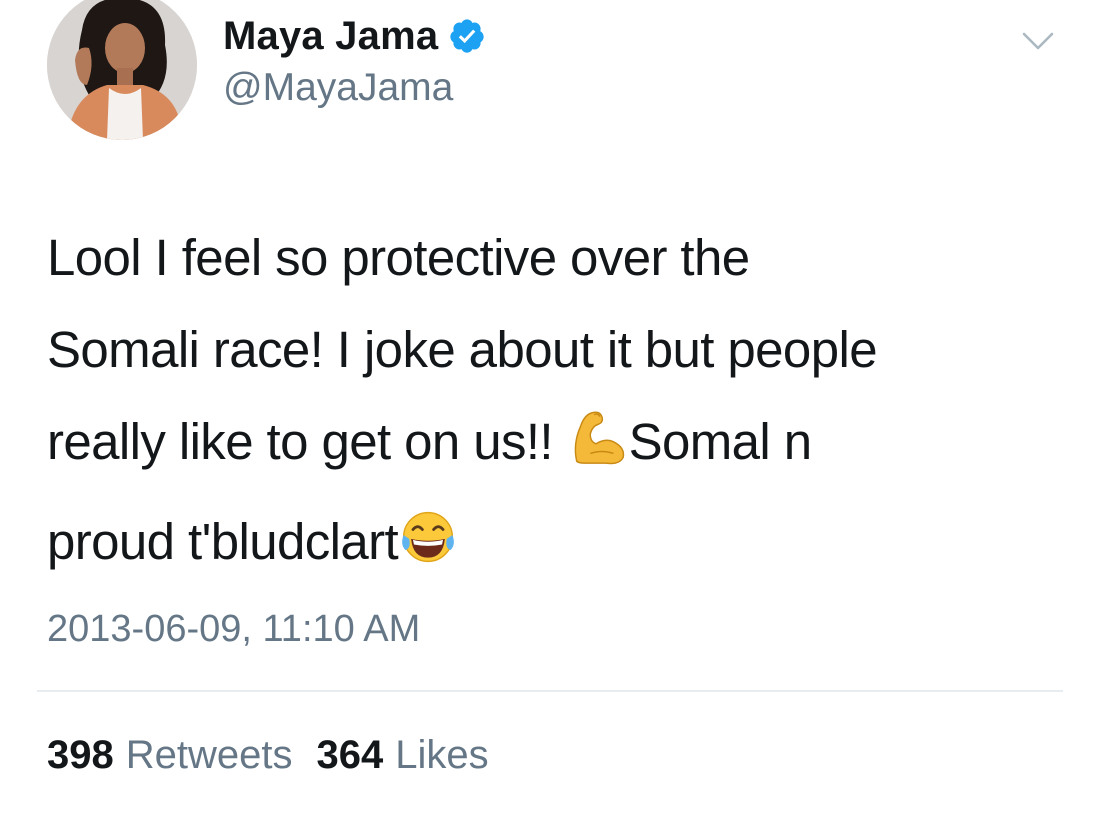  I want to click on likes-label: Likes, so click(442, 755).